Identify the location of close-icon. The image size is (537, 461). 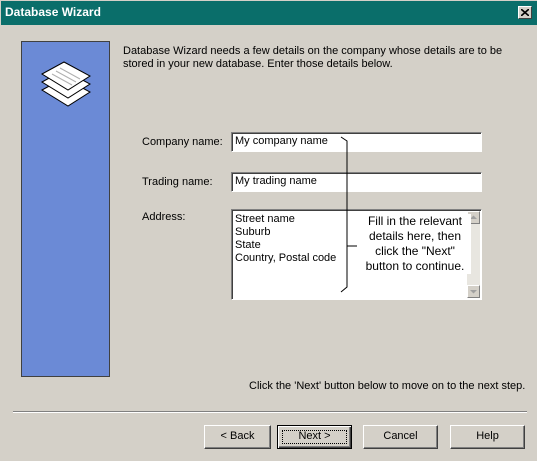
(525, 12).